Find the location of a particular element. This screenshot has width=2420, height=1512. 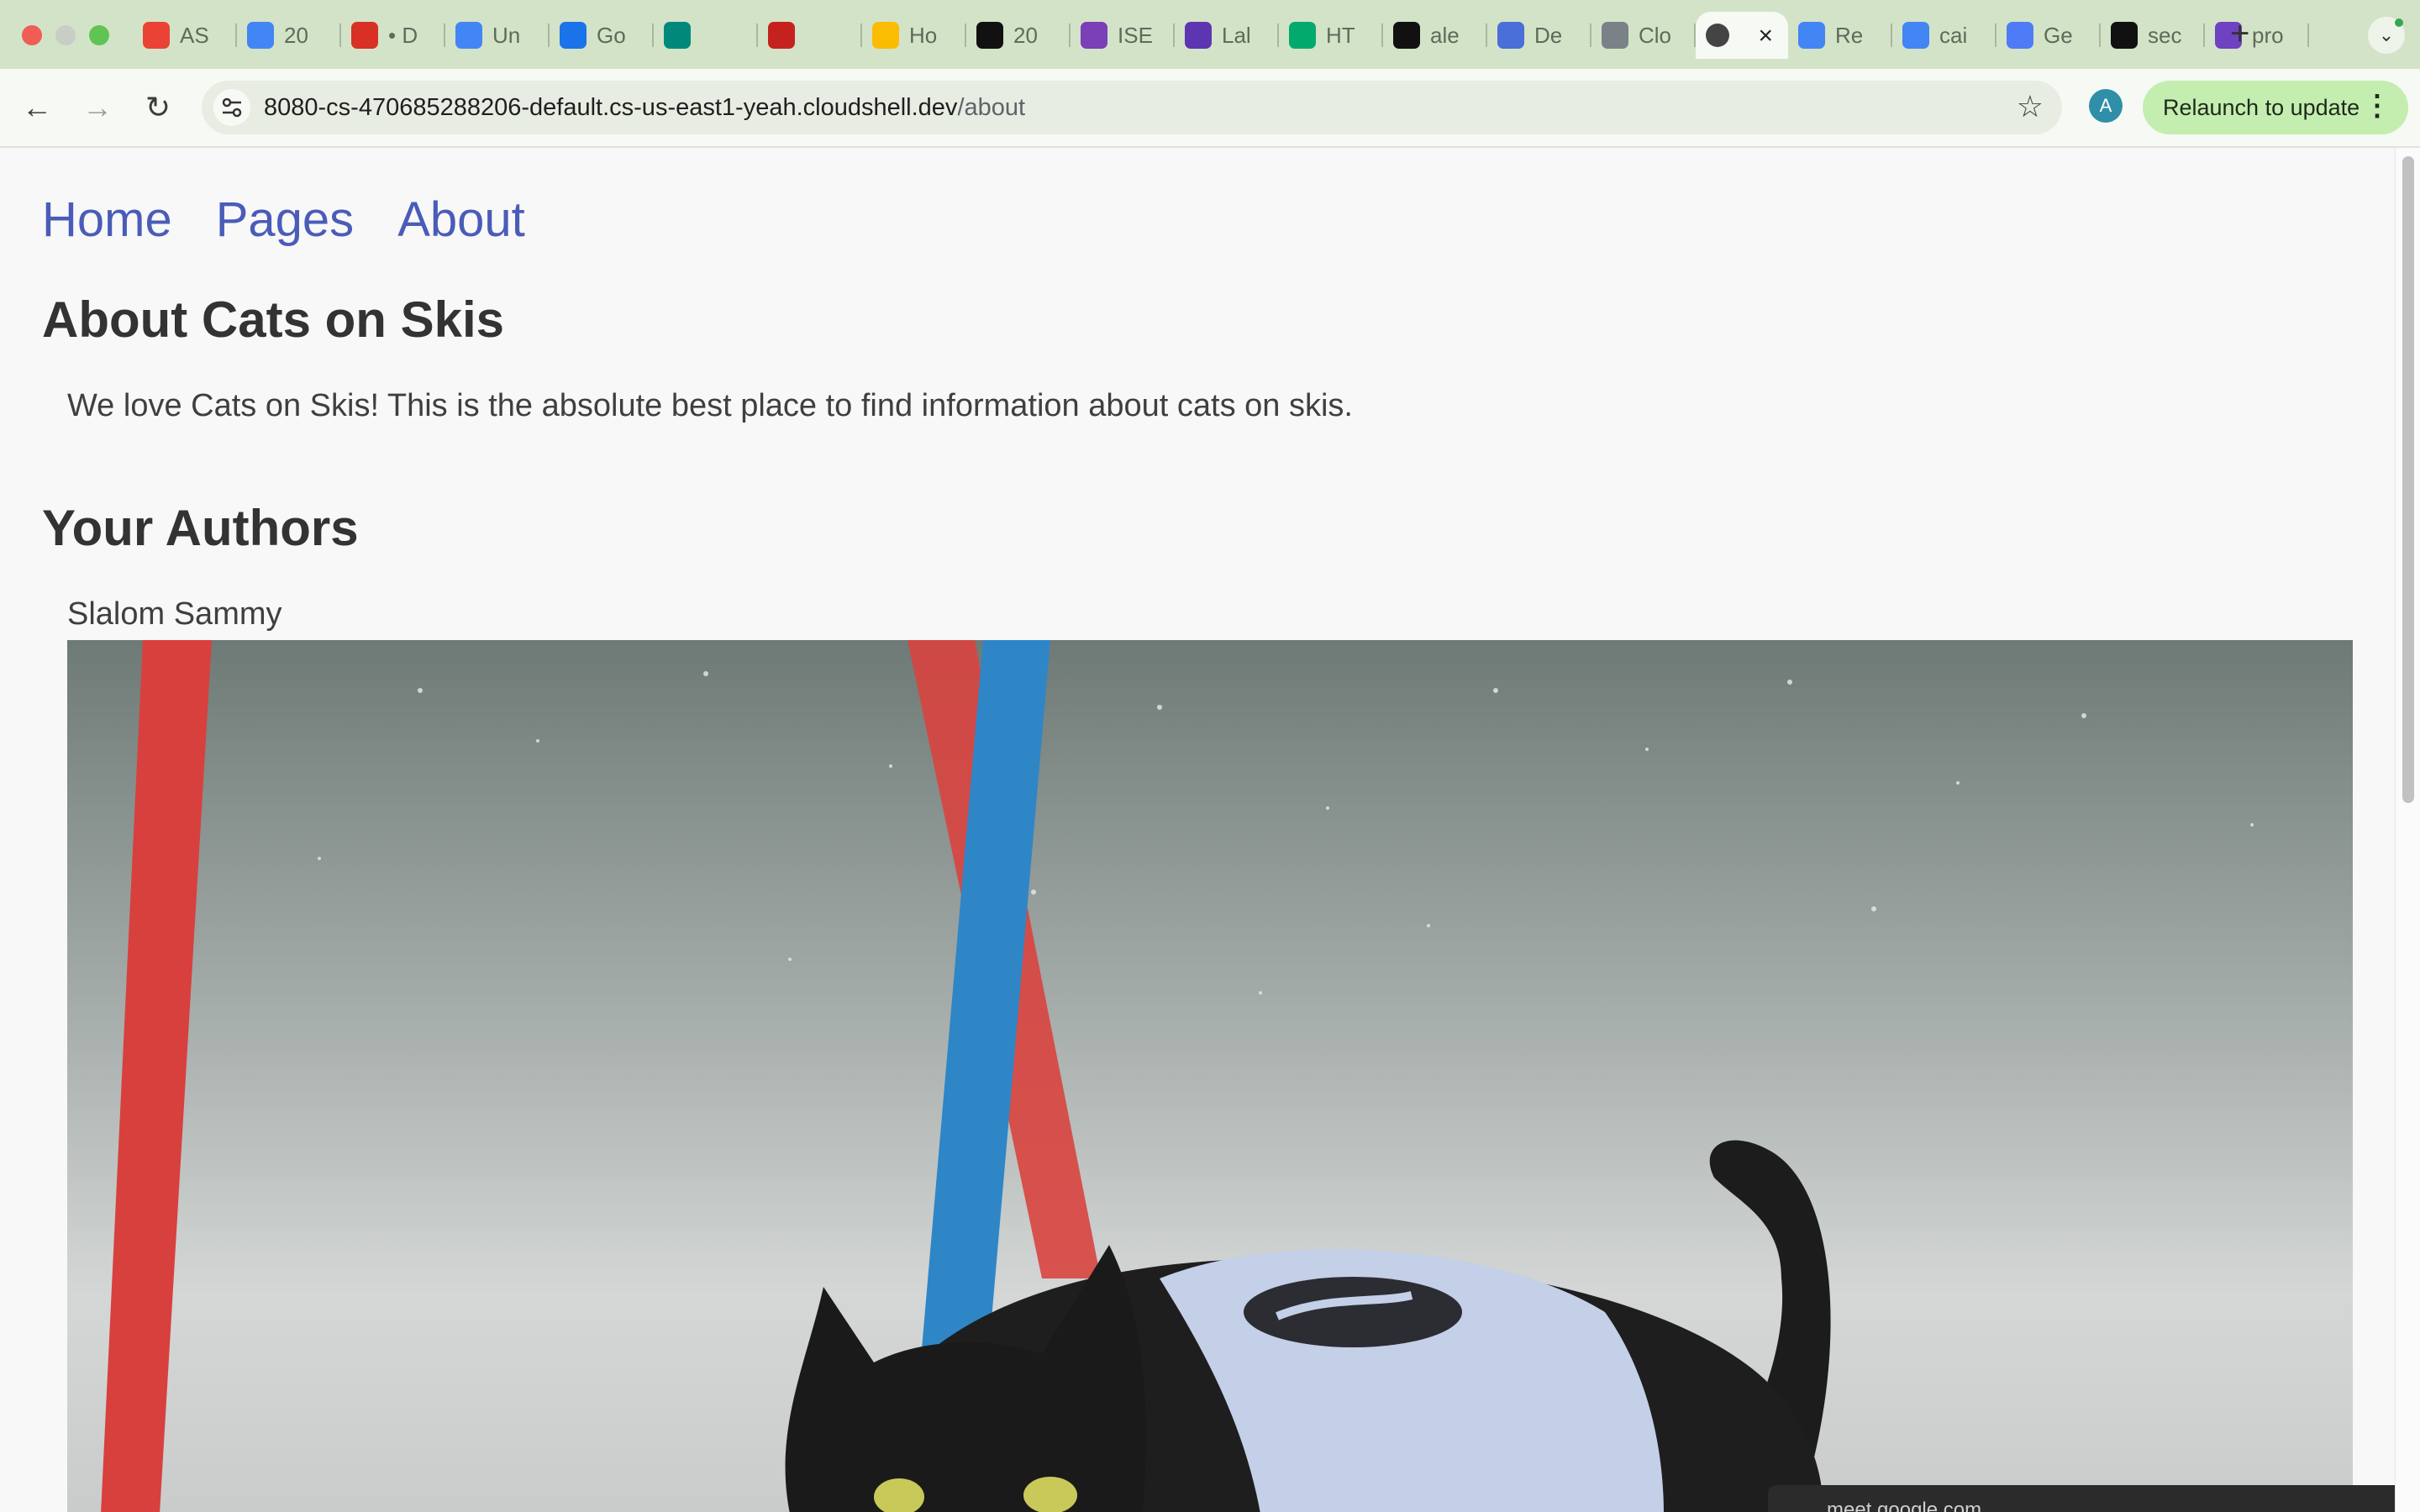

forward-button: → is located at coordinates (97, 107).